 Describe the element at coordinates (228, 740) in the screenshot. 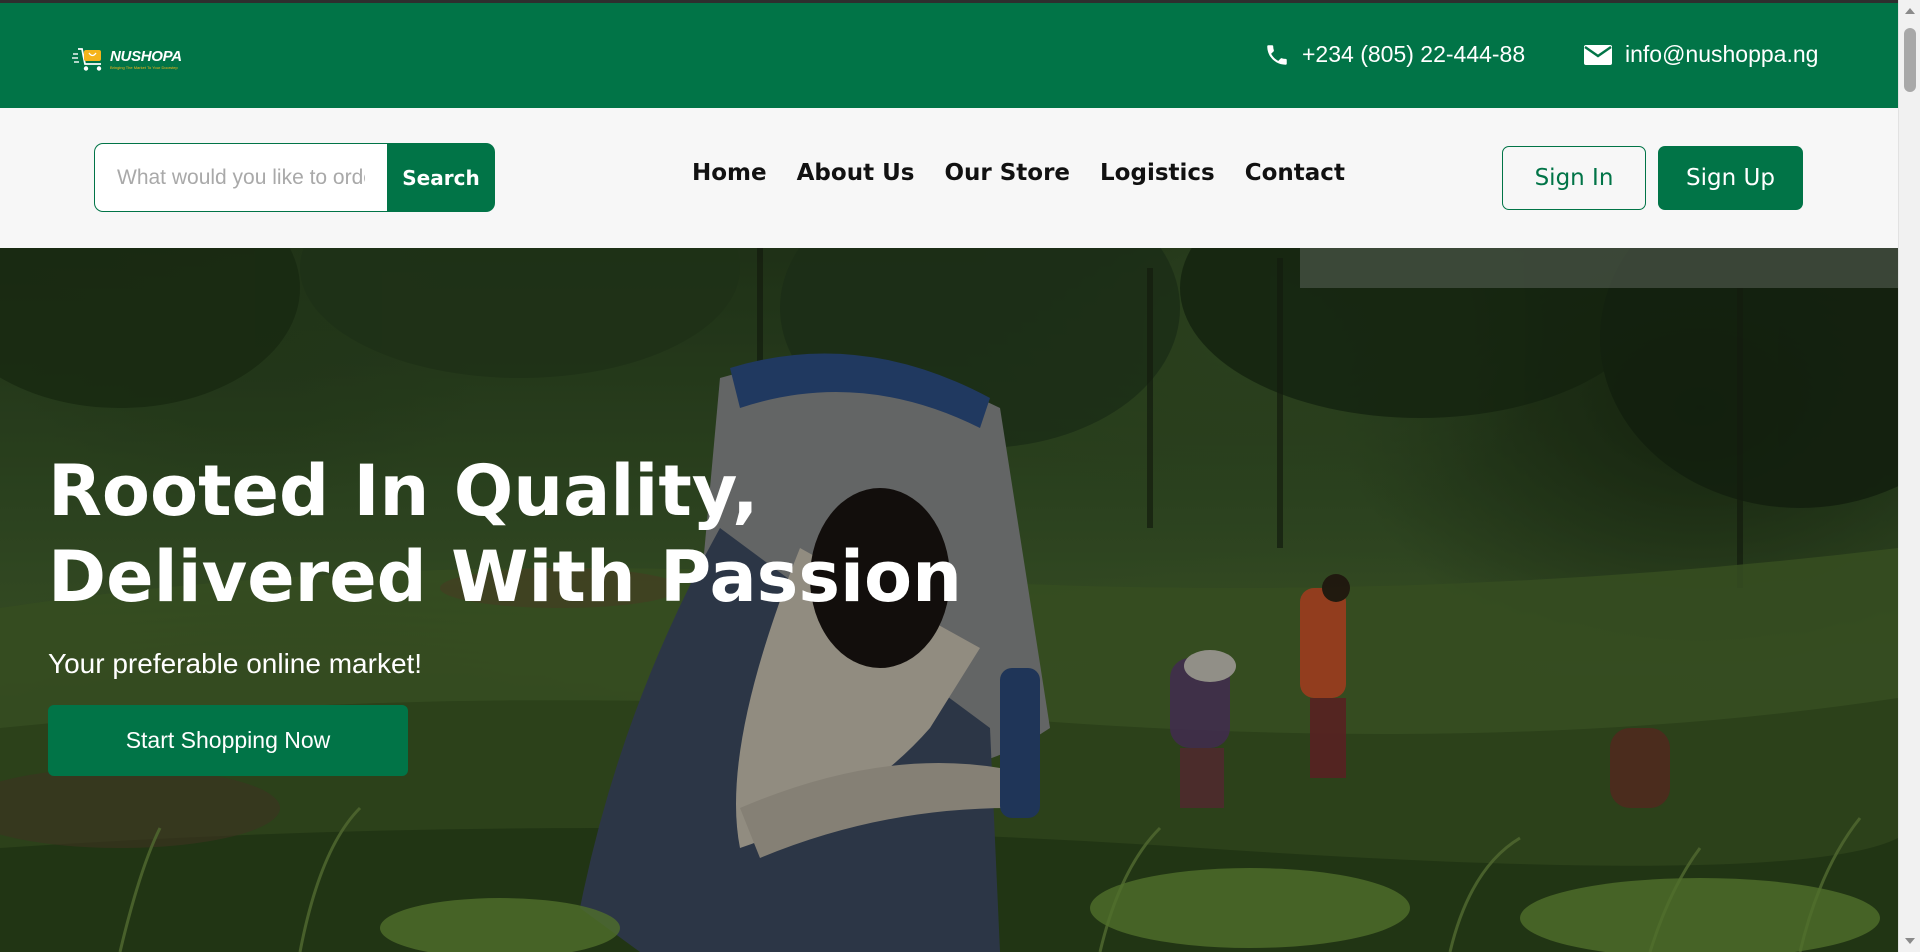

I see `start-shopping-button: Start Shopping Now` at that location.